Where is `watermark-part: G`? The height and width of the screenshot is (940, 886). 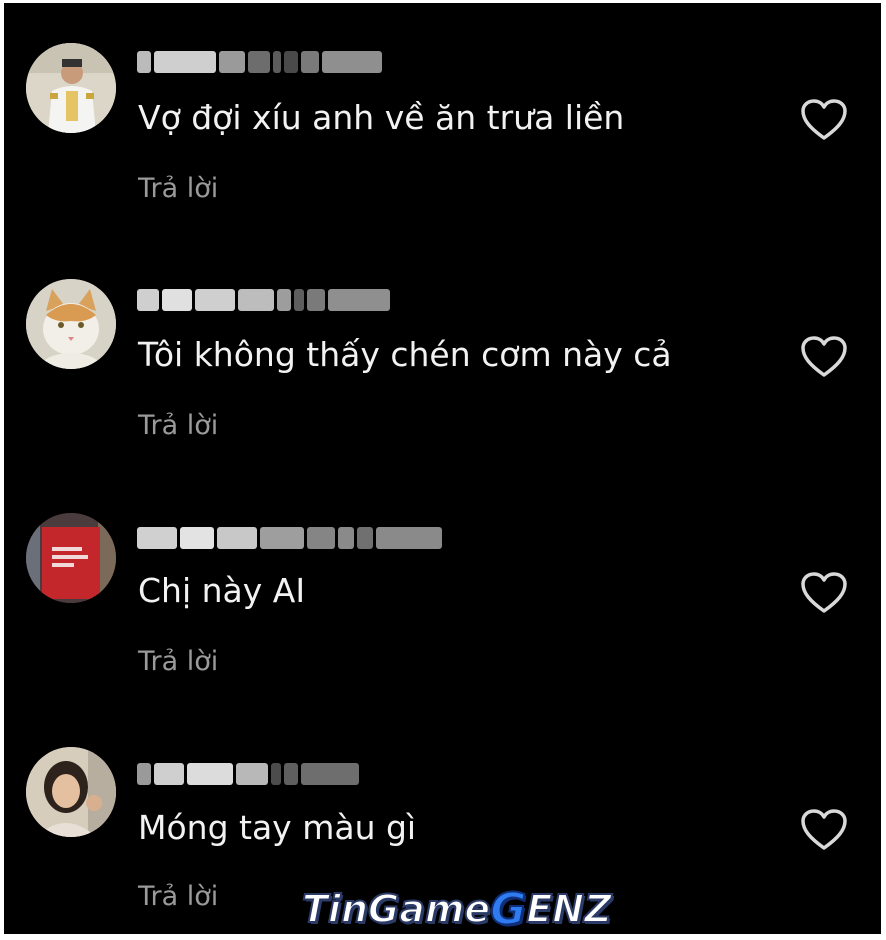 watermark-part: G is located at coordinates (508, 909).